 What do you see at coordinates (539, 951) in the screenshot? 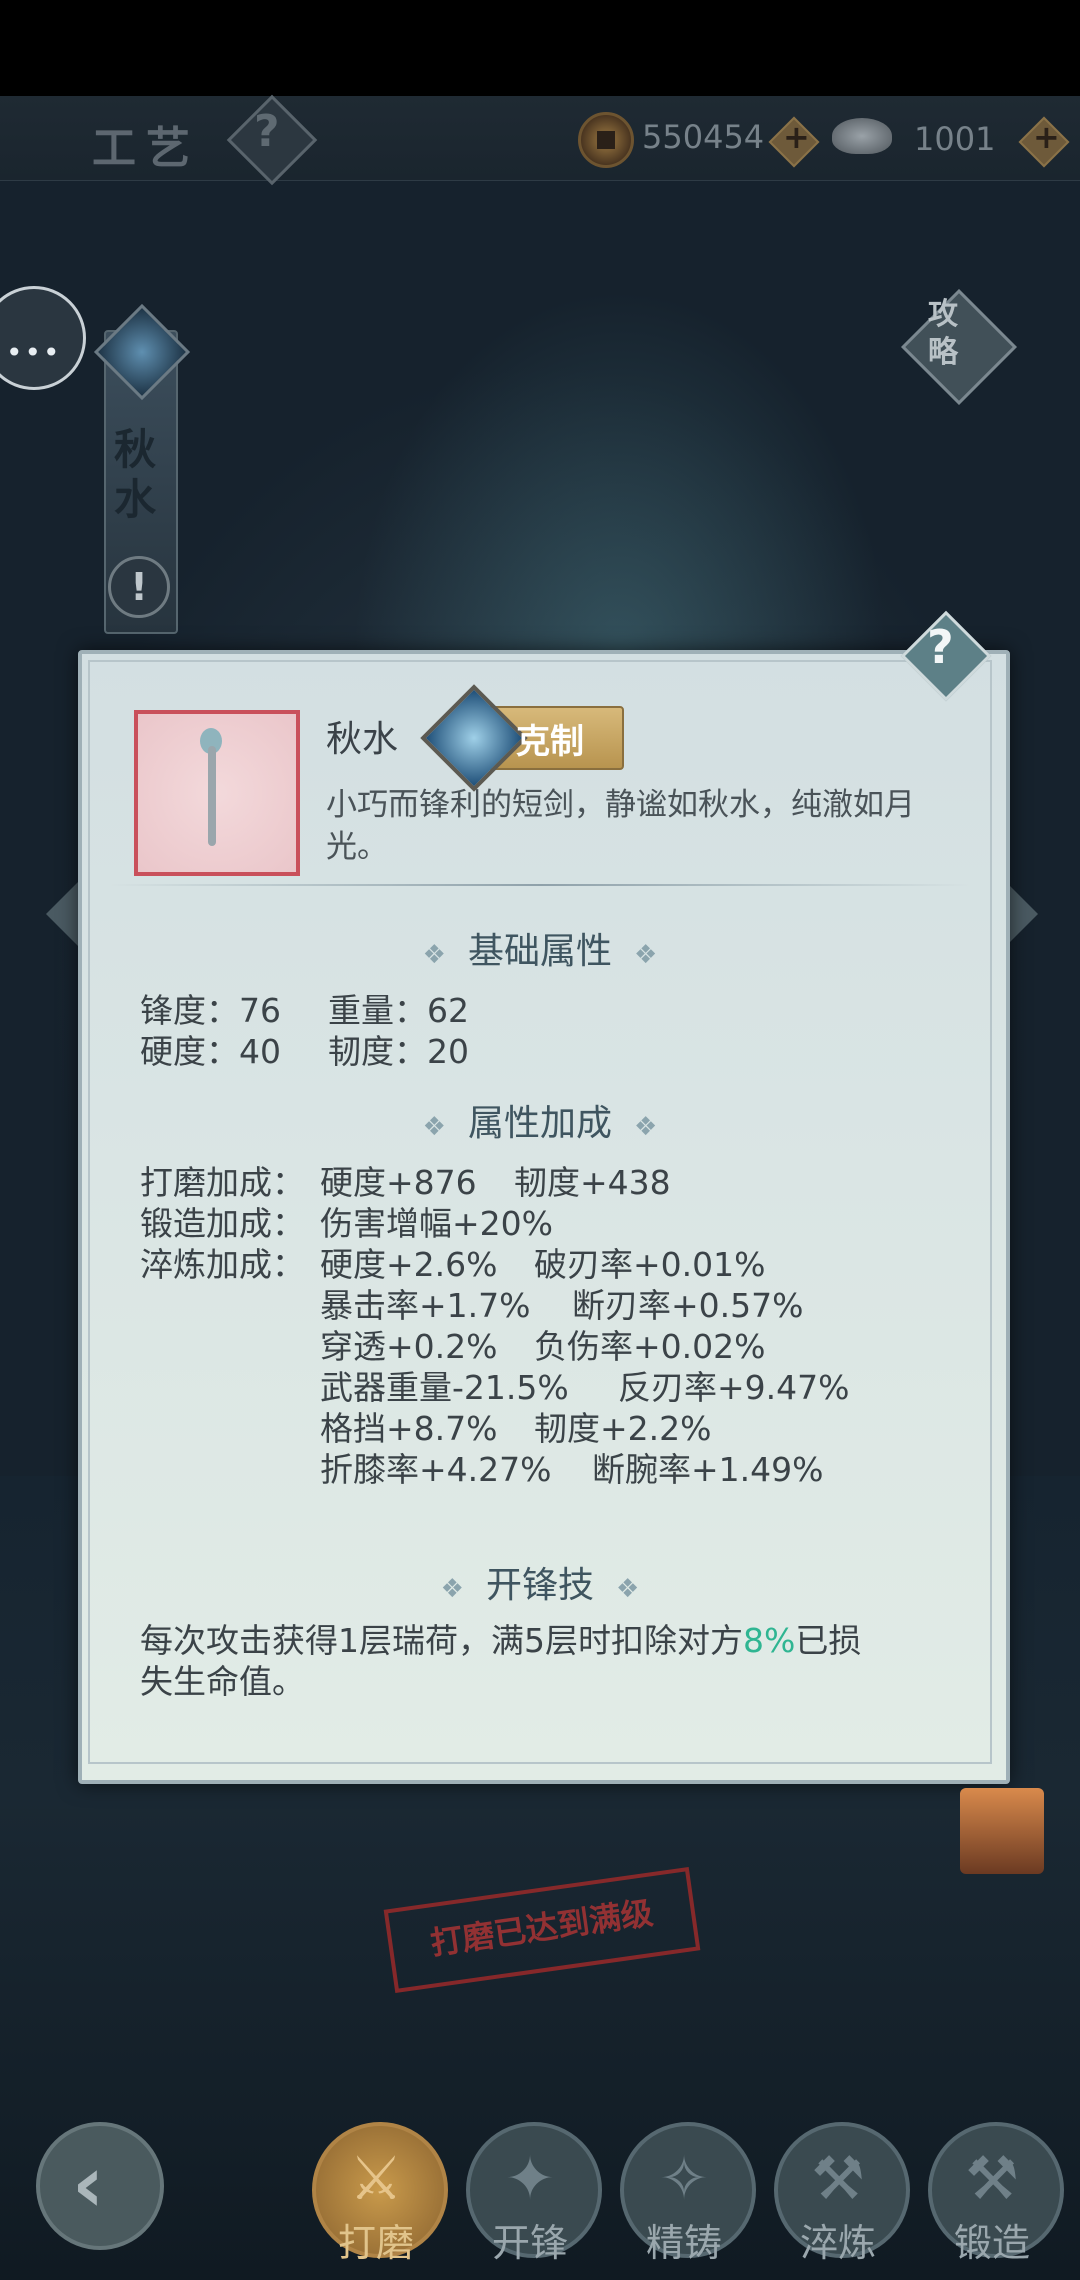
I see `base-title-text: 基础属性` at bounding box center [539, 951].